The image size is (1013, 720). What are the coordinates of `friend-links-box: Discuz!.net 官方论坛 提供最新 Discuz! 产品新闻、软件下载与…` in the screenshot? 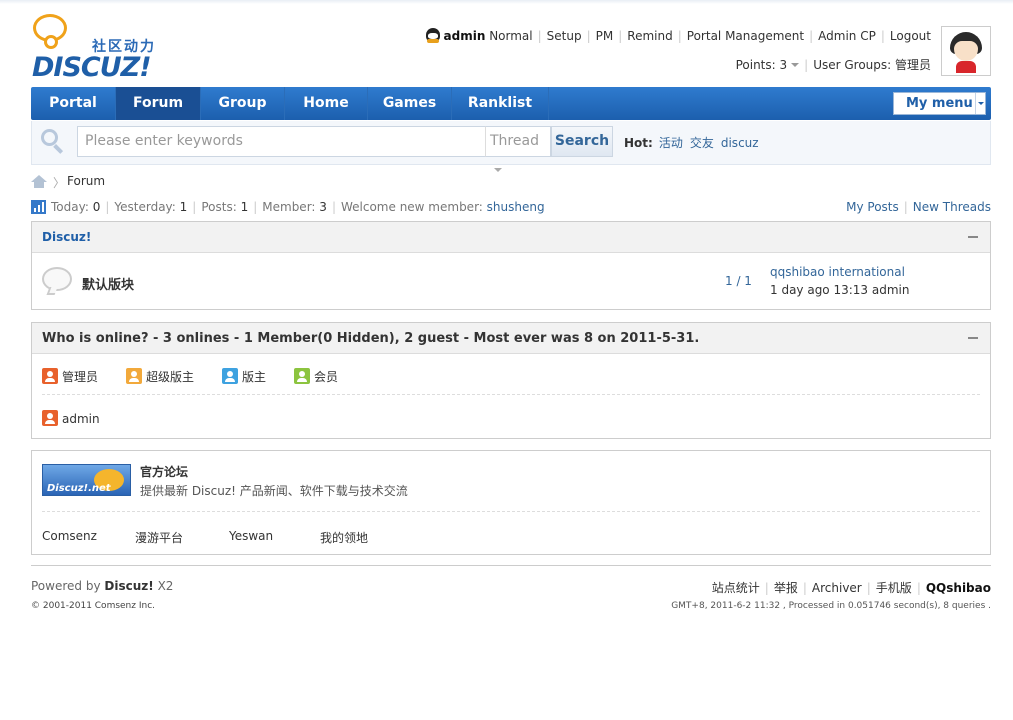 It's located at (511, 502).